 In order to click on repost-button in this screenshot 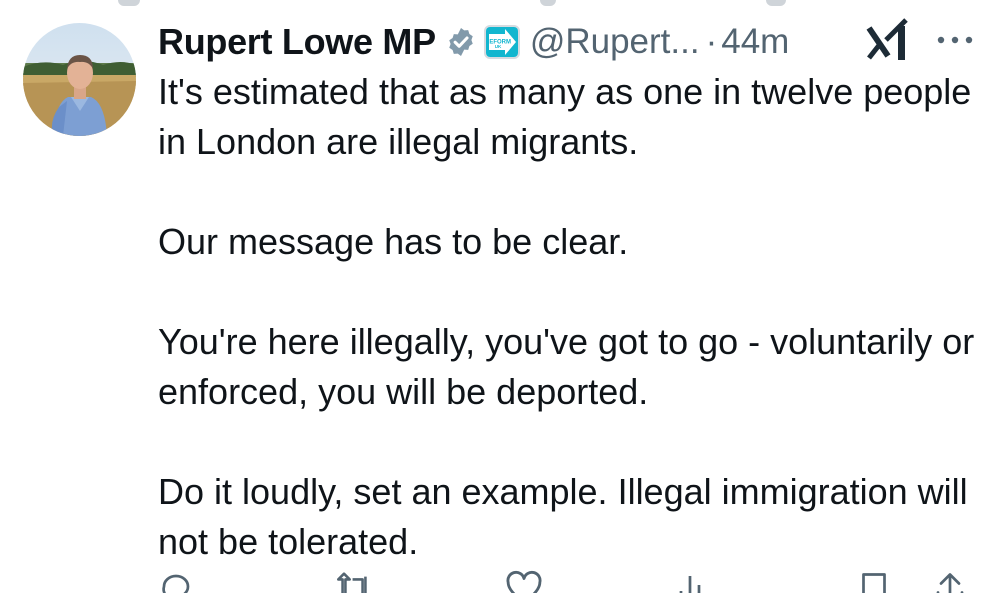, I will do `click(361, 581)`.